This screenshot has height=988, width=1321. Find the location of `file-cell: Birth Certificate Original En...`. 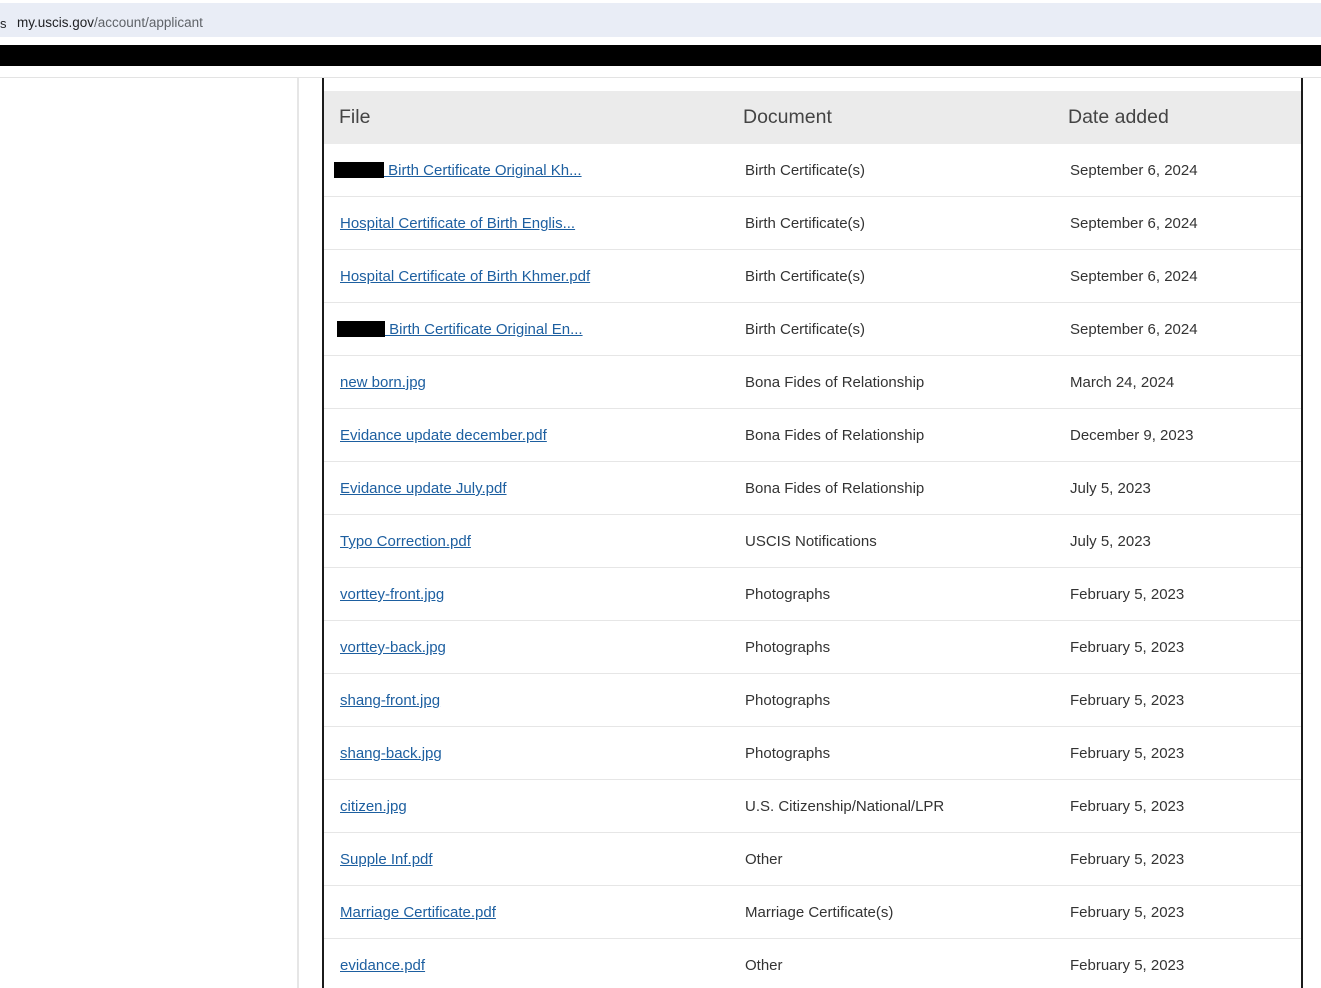

file-cell: Birth Certificate Original En... is located at coordinates (460, 329).